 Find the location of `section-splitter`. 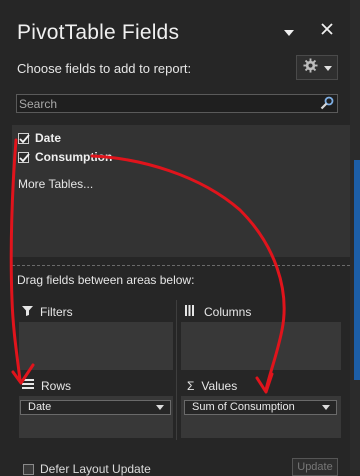

section-splitter is located at coordinates (181, 265).